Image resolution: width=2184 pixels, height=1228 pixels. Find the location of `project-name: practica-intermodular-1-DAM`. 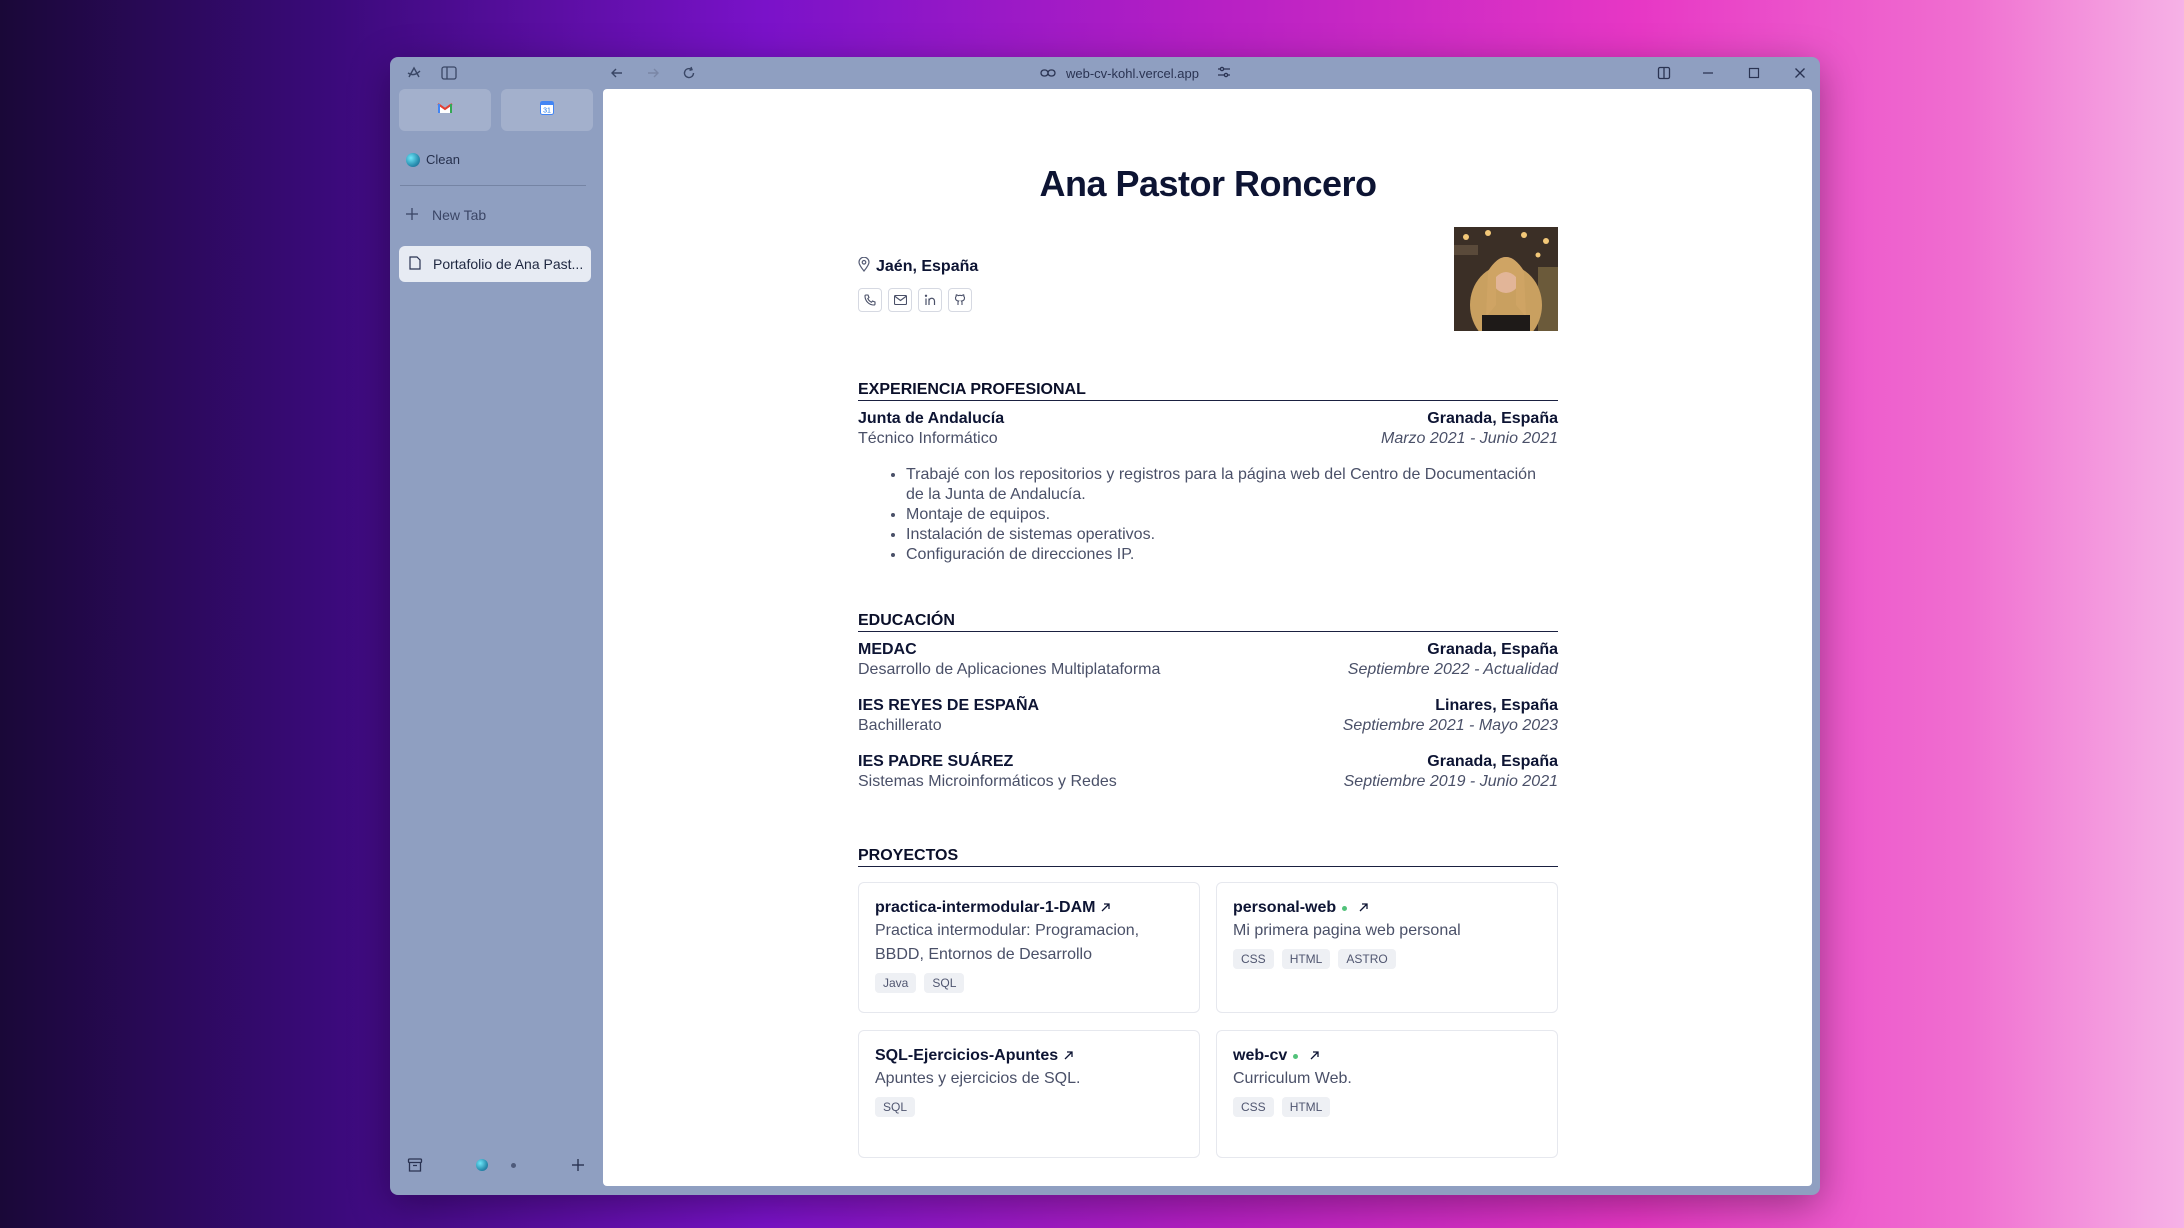

project-name: practica-intermodular-1-DAM is located at coordinates (985, 908).